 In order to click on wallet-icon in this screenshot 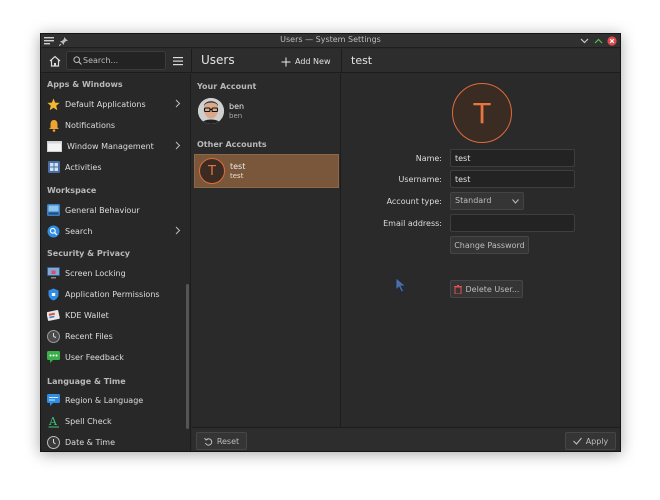, I will do `click(53, 315)`.